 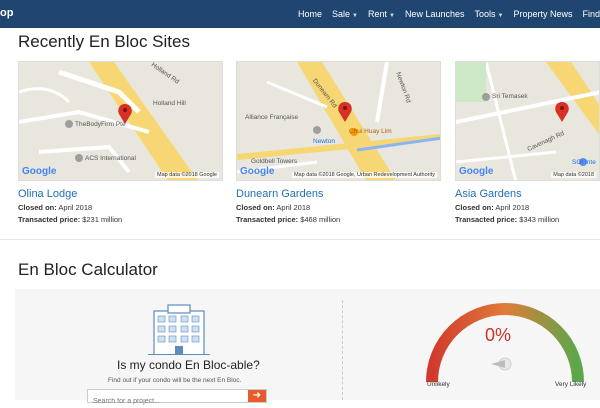 I want to click on condo-building-icon, so click(x=179, y=329).